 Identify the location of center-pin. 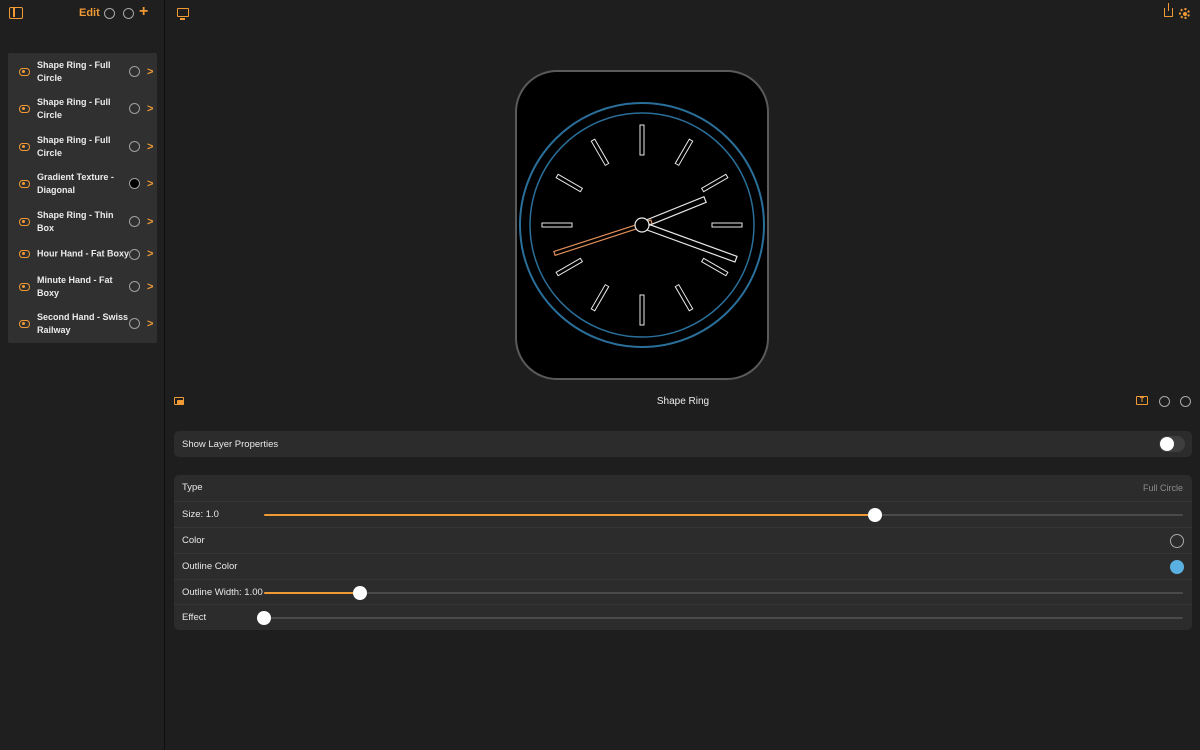
(642, 225).